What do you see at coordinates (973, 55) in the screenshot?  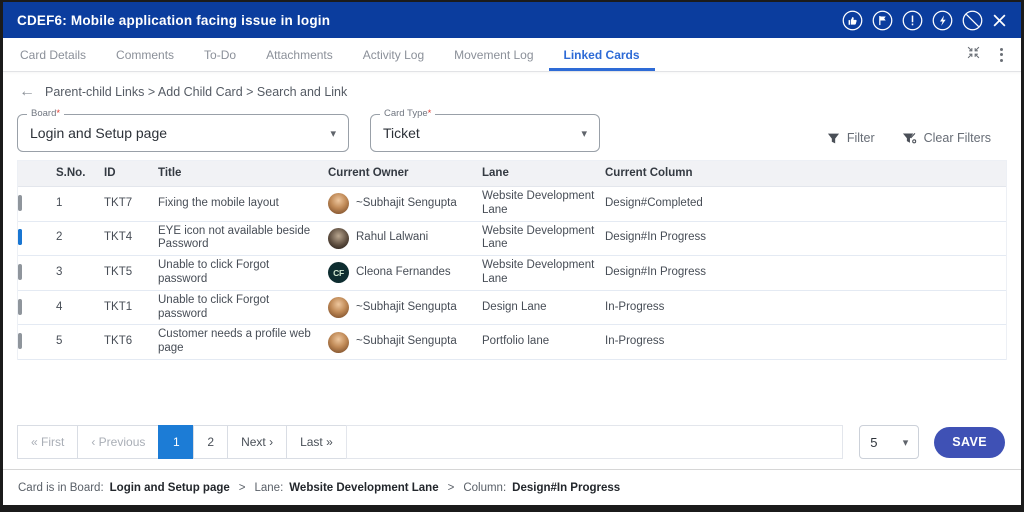 I see `collapse-icon` at bounding box center [973, 55].